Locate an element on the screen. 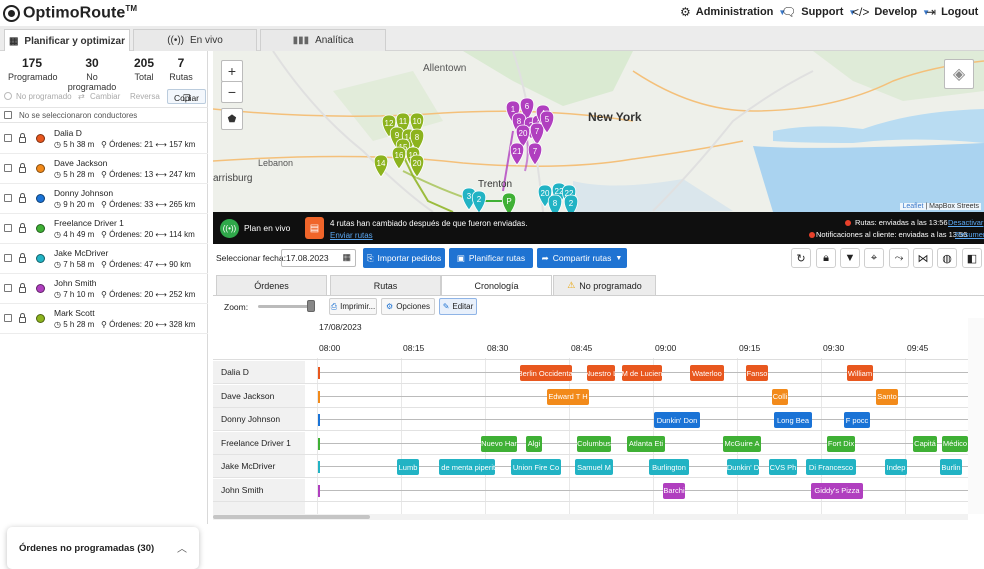  nav-administration: ⚙ Administration ▼ is located at coordinates (733, 12).